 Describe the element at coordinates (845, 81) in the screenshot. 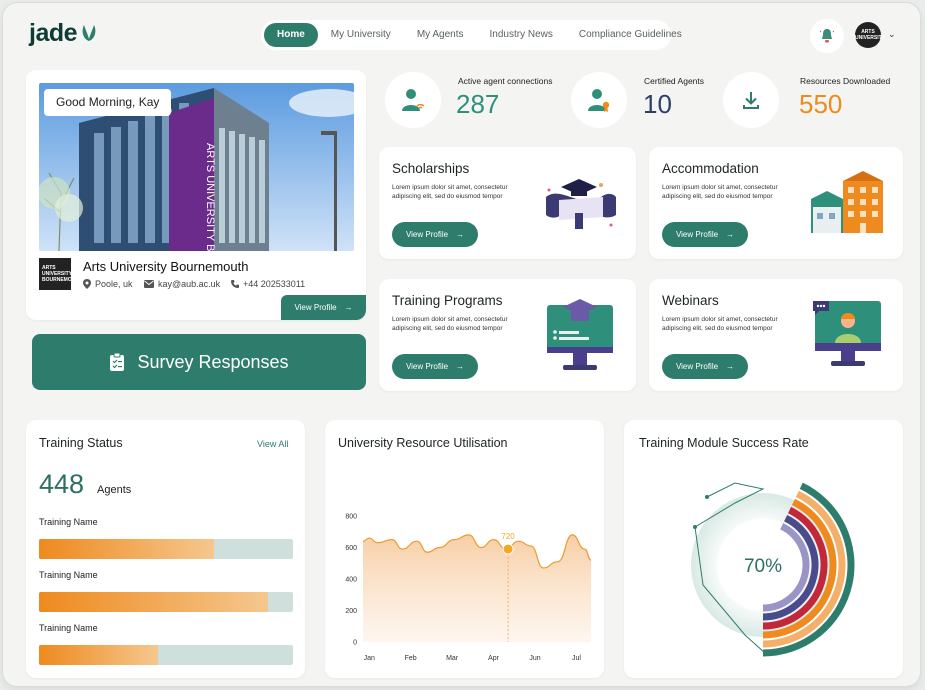

I see `resources-downloaded-label: Resources Downloaded` at that location.